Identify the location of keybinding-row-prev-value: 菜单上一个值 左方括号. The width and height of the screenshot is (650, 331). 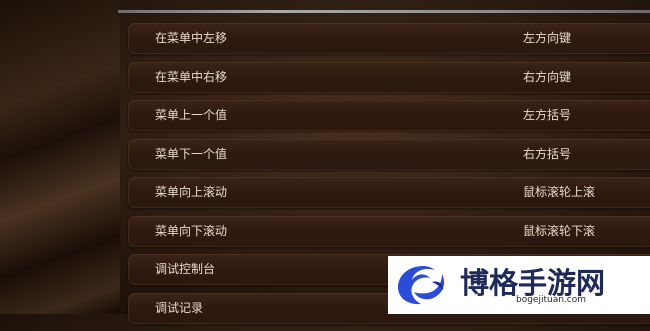
(389, 115).